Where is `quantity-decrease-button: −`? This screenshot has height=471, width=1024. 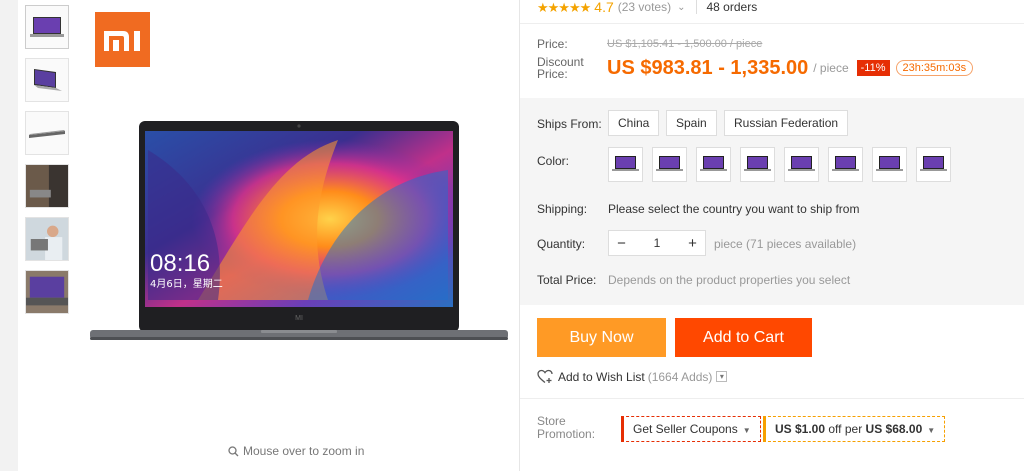
quantity-decrease-button: − is located at coordinates (621, 243).